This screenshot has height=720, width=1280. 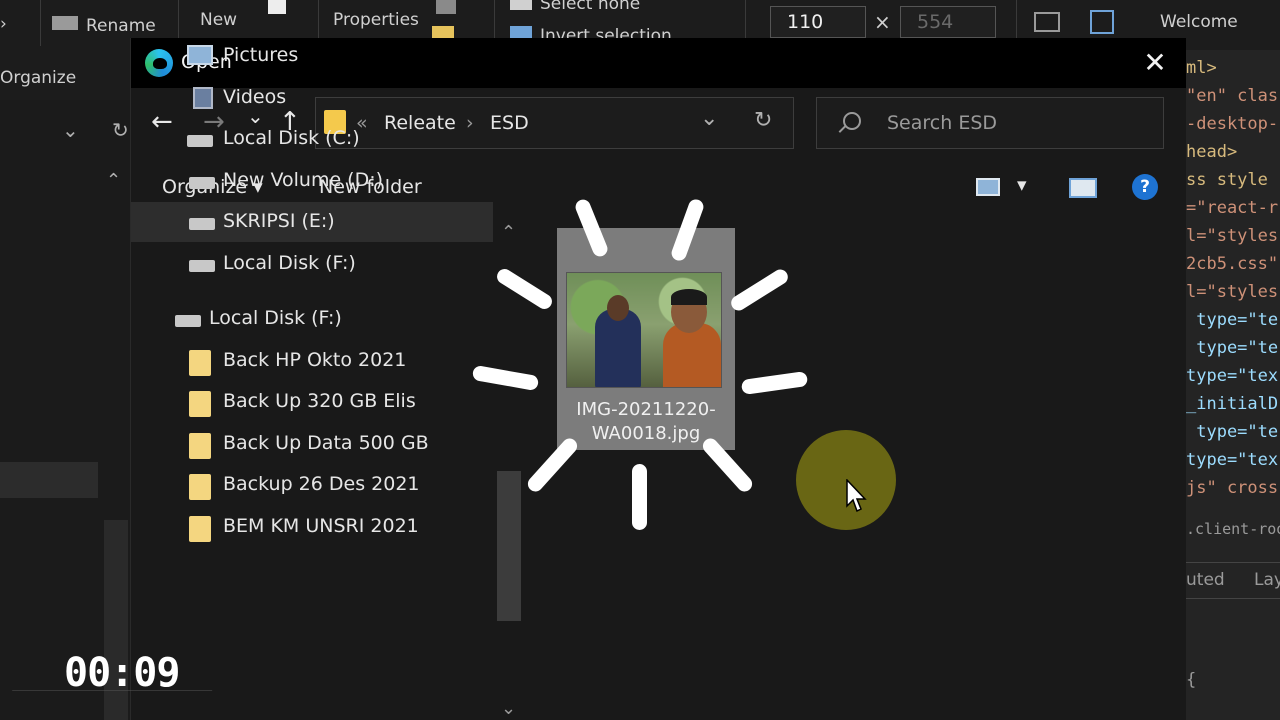 What do you see at coordinates (120, 130) in the screenshot?
I see `refresh-icon: ↻` at bounding box center [120, 130].